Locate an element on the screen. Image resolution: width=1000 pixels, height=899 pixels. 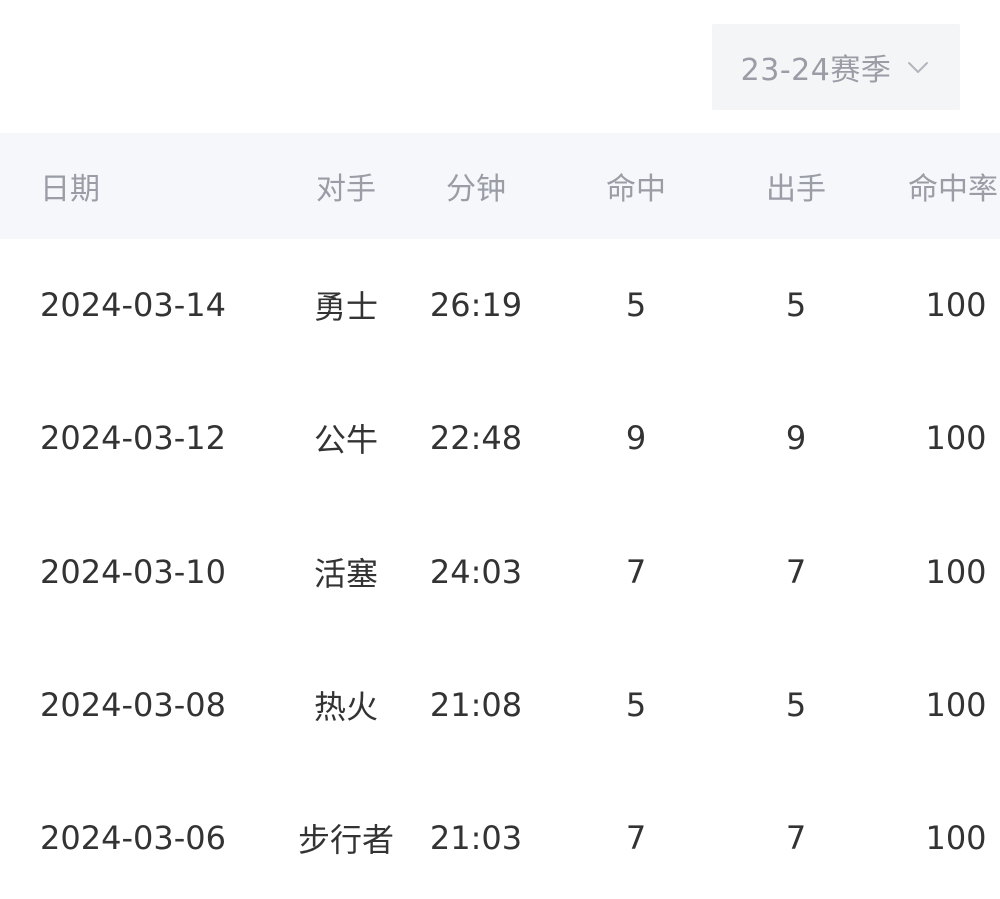
row-opponent: 步行者 is located at coordinates (346, 840).